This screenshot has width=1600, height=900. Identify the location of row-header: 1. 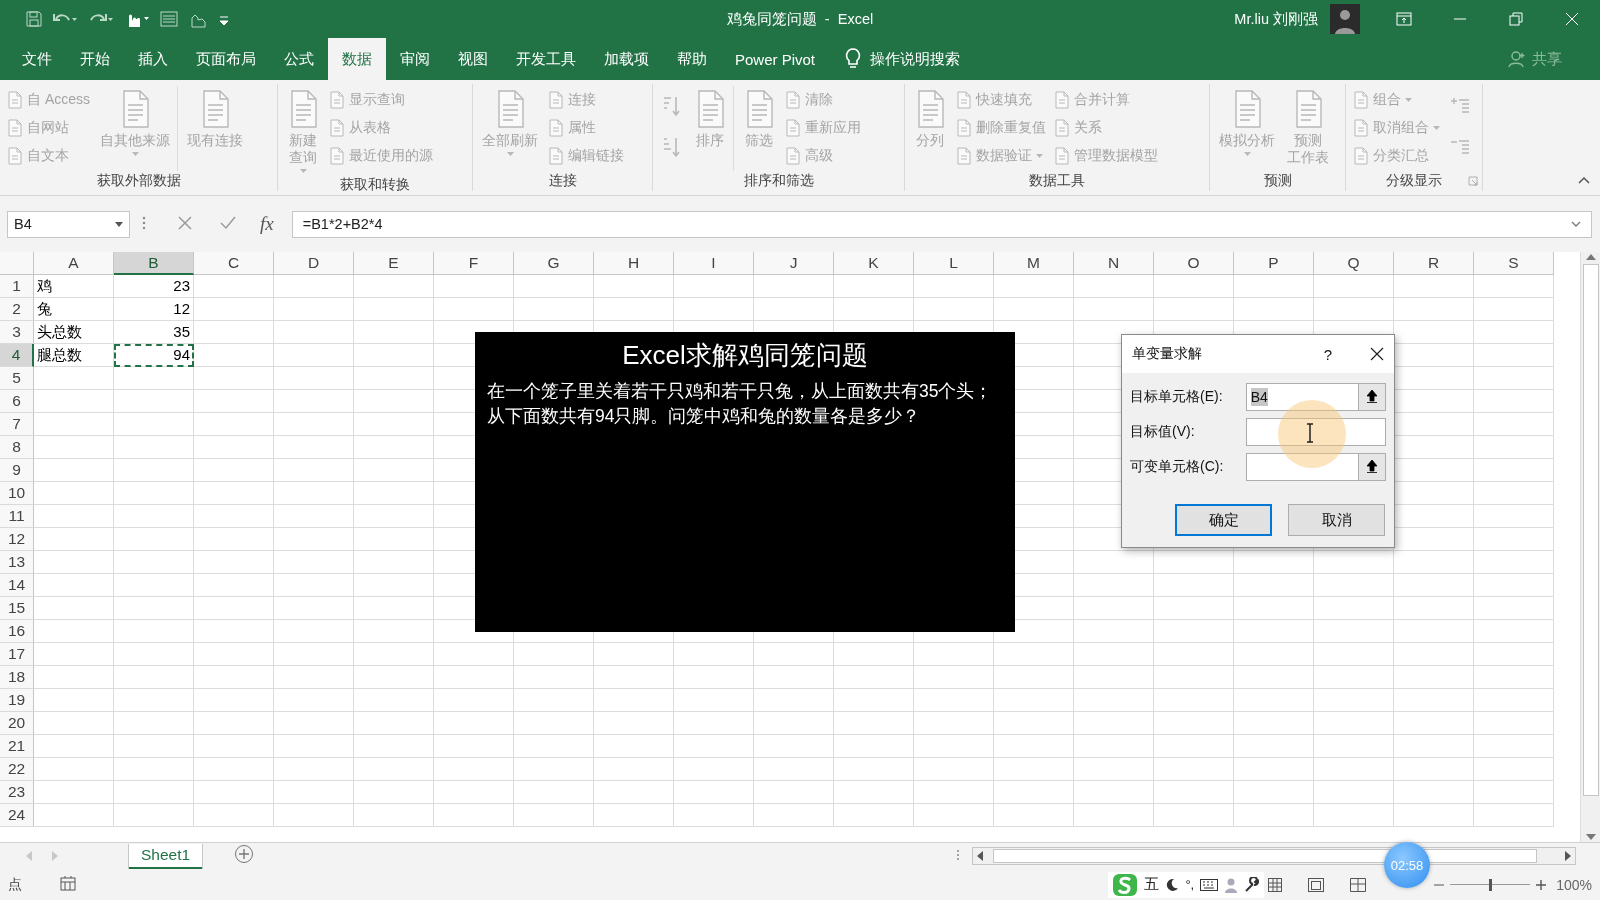
(17, 286).